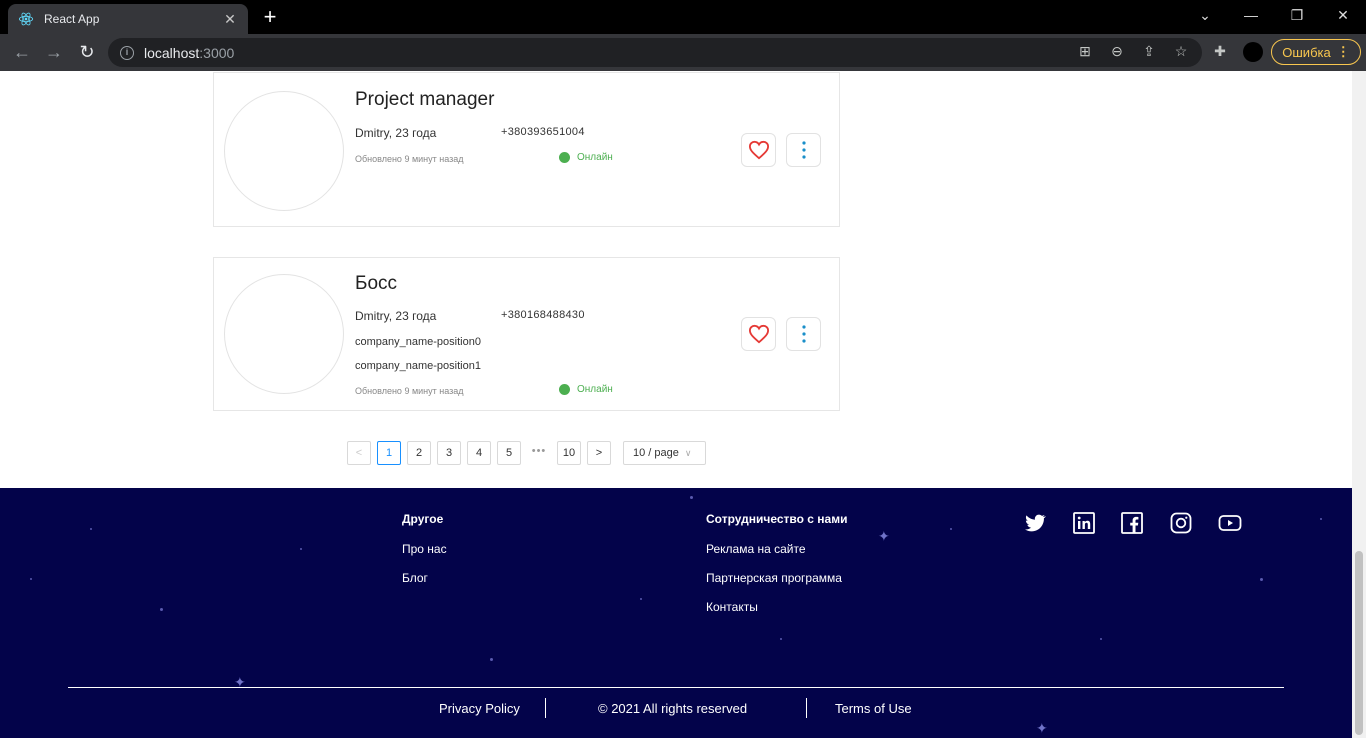 The width and height of the screenshot is (1366, 738). What do you see at coordinates (418, 366) in the screenshot?
I see `card-company: company_name-position1` at bounding box center [418, 366].